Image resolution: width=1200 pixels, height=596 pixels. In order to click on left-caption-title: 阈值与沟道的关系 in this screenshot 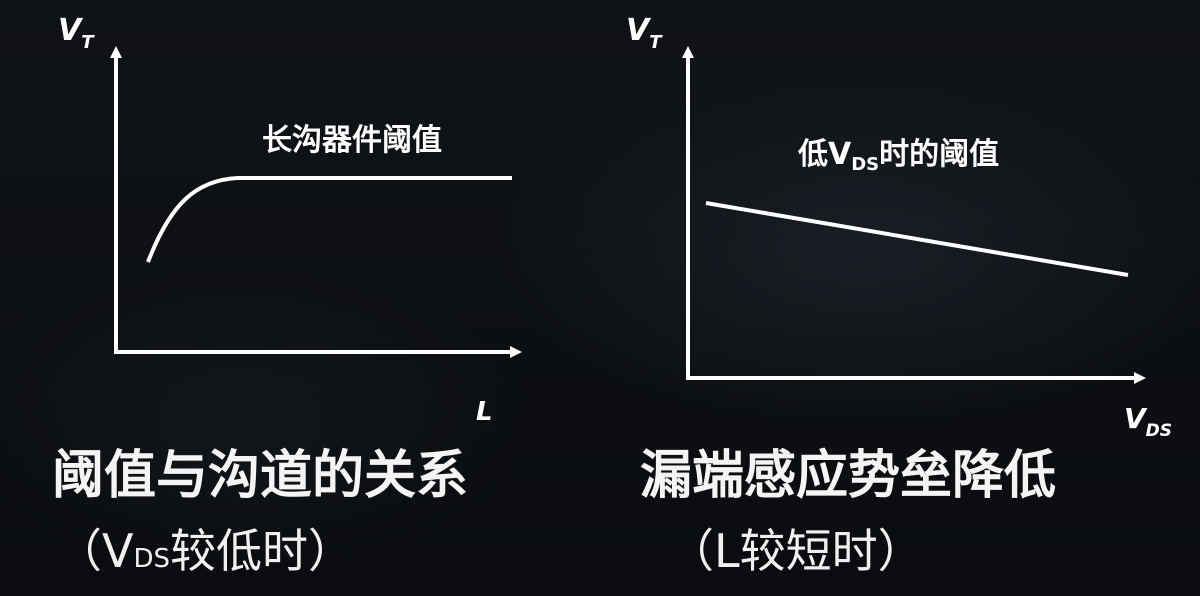, I will do `click(260, 476)`.